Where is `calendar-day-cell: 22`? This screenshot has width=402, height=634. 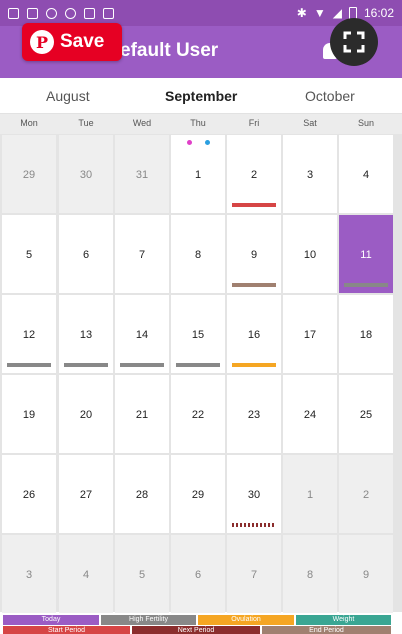
calendar-day-cell: 22 is located at coordinates (198, 414).